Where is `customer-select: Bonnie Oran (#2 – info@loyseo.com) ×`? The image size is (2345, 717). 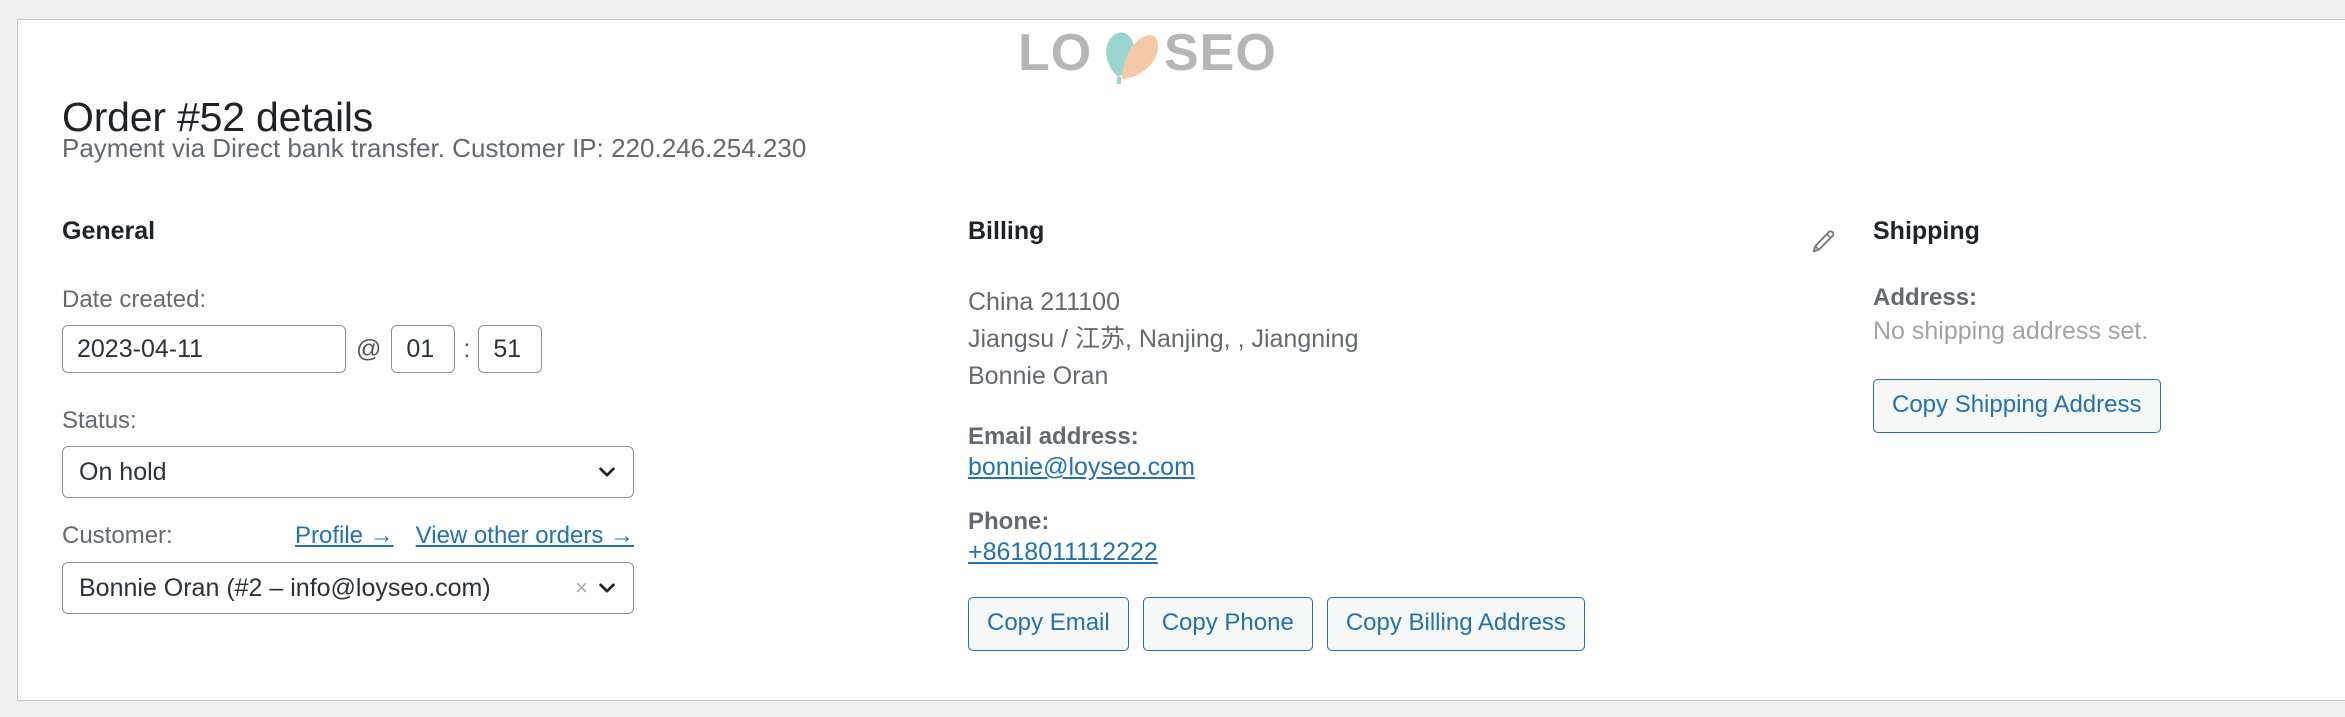 customer-select: Bonnie Oran (#2 – info@loyseo.com) × is located at coordinates (348, 587).